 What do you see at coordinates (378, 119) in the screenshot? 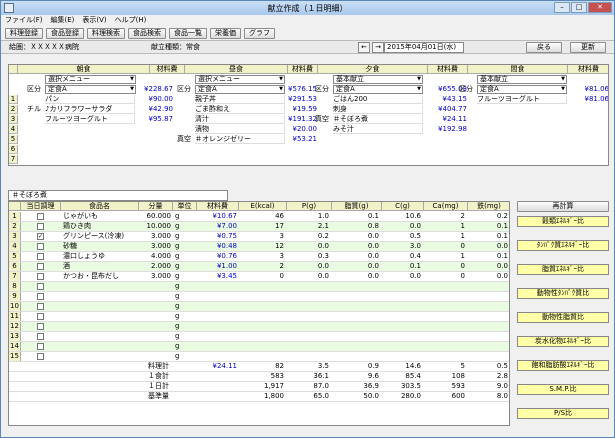
I see `dinner-item: ＃そぼろ煮` at bounding box center [378, 119].